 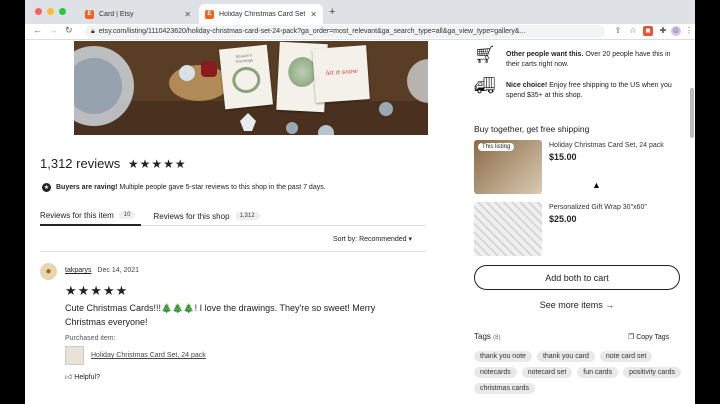 I want to click on reviewer-name-link: takparys, so click(x=78, y=270).